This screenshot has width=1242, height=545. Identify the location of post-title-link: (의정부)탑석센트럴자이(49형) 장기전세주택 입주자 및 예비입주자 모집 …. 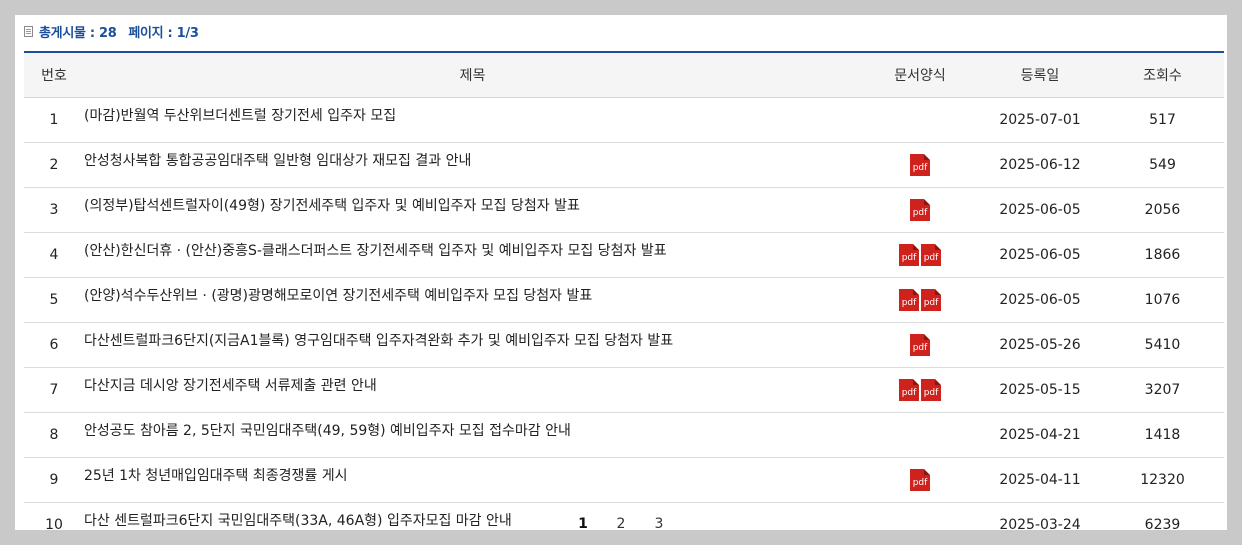
(332, 206).